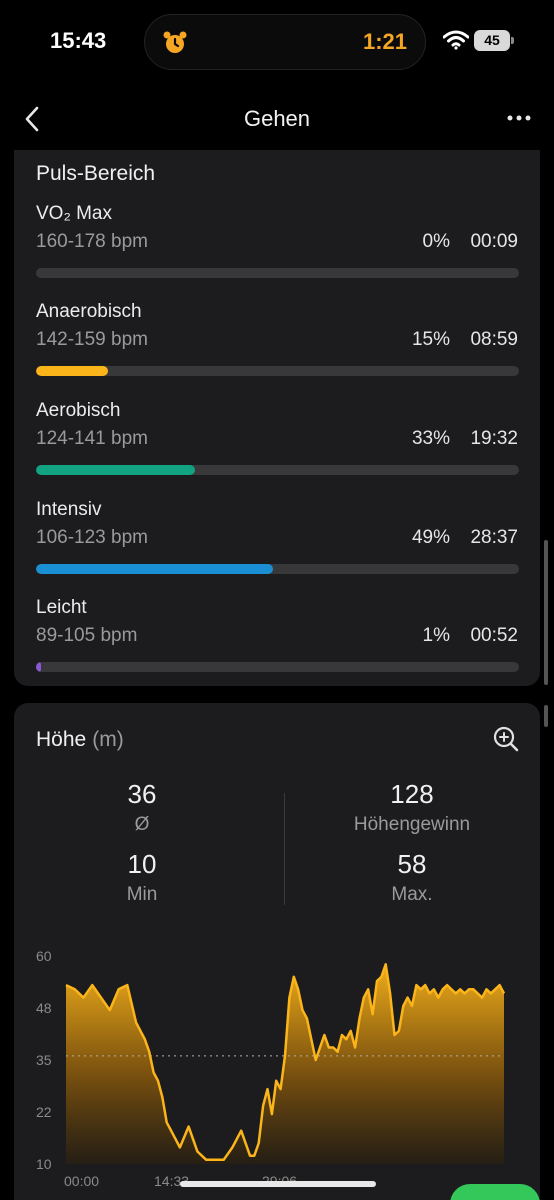 The width and height of the screenshot is (554, 1200). I want to click on zone-name: Anaerobisch, so click(89, 311).